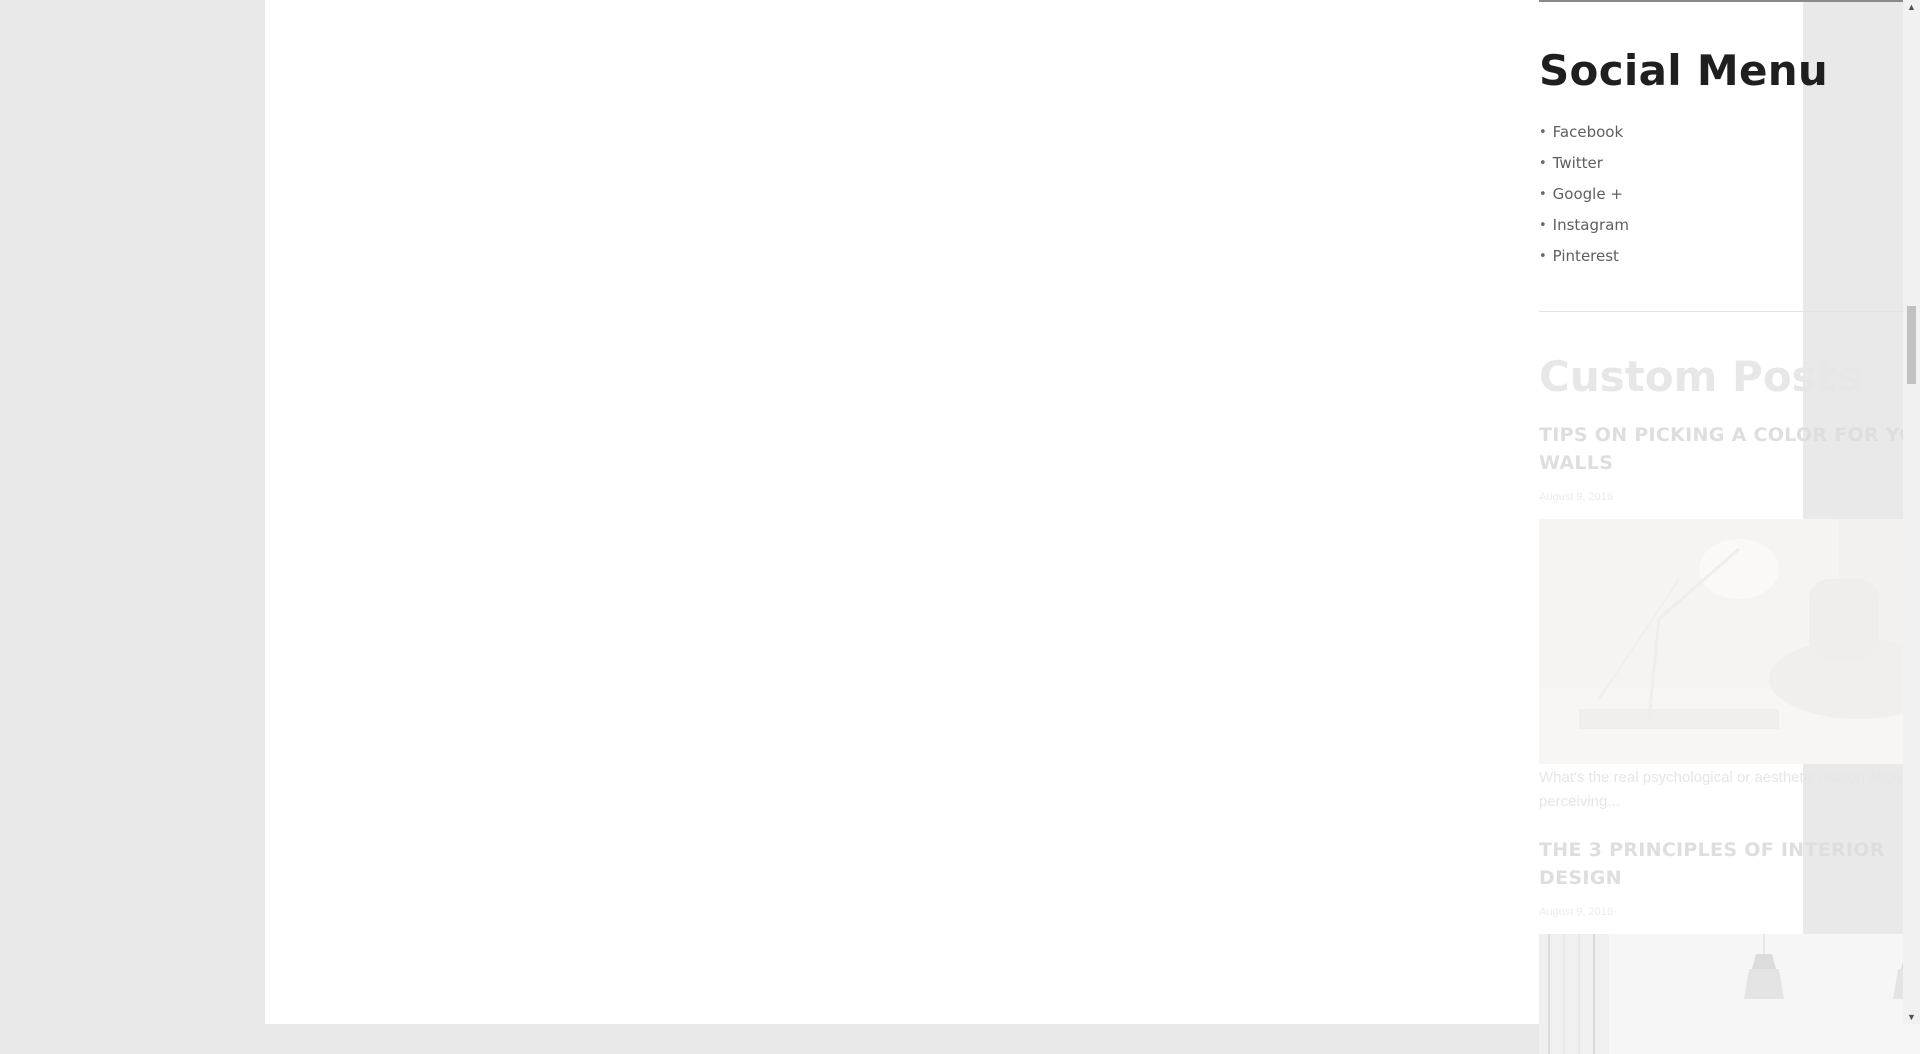  Describe the element at coordinates (1684, 70) in the screenshot. I see `social-menu-title: Social Menu` at that location.